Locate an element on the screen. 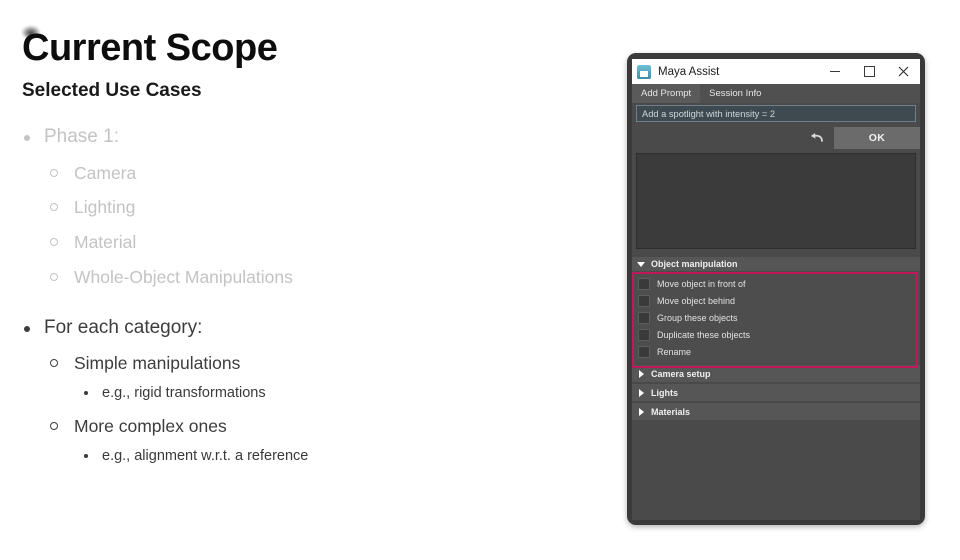  checkbox-label: Duplicate these objects is located at coordinates (704, 334).